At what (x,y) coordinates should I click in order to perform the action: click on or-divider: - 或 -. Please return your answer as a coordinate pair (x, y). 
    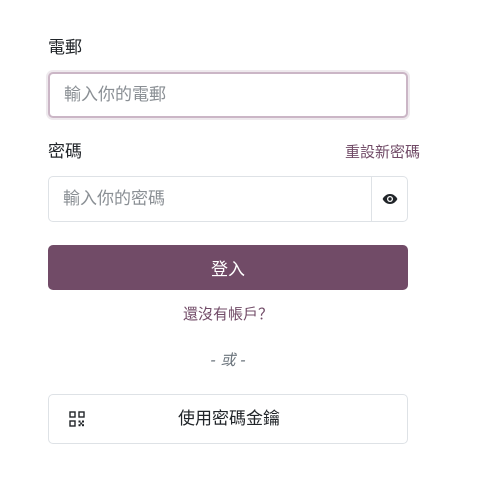
    Looking at the image, I should click on (228, 360).